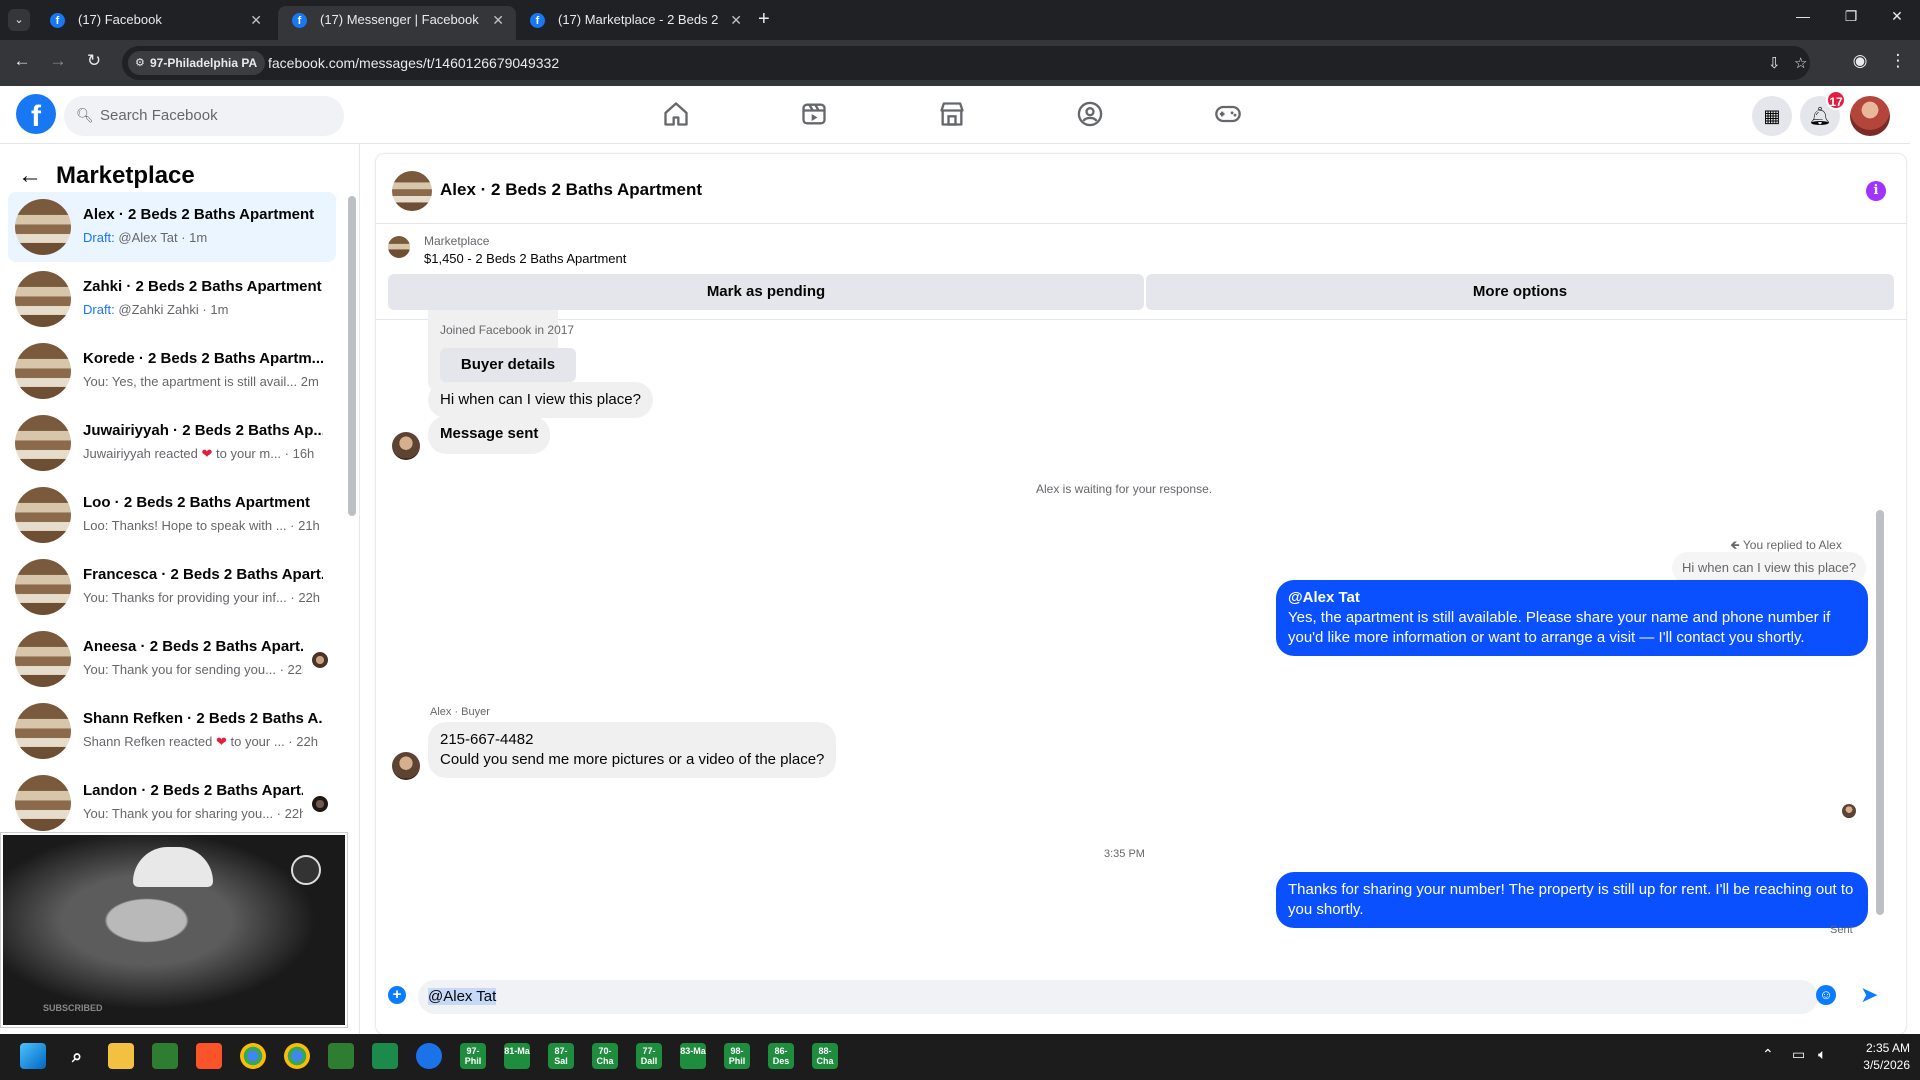 This screenshot has height=1080, width=1920. Describe the element at coordinates (197, 63) in the screenshot. I see `site-info-chip: ⚙ 97-Philadelphia PA` at that location.